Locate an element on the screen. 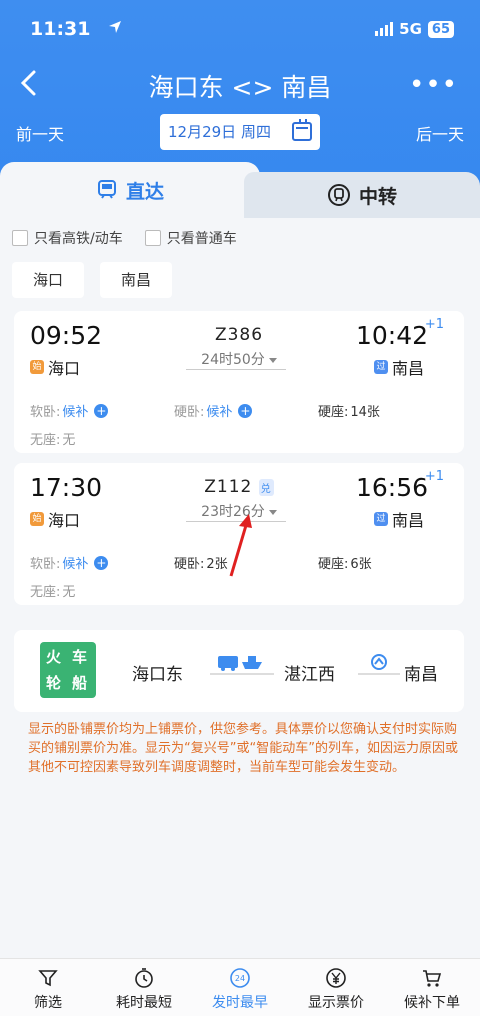 The width and height of the screenshot is (480, 1016). yen-icon is located at coordinates (336, 978).